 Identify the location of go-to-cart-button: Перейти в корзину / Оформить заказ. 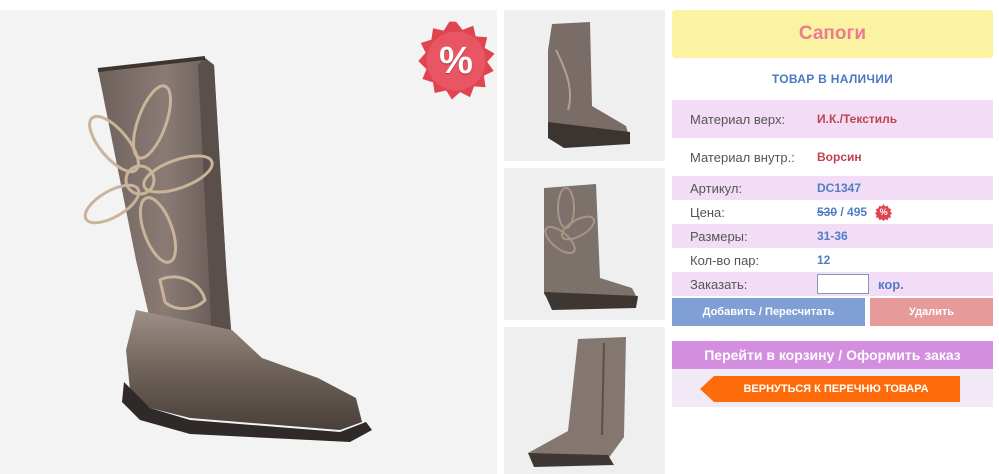
(832, 355).